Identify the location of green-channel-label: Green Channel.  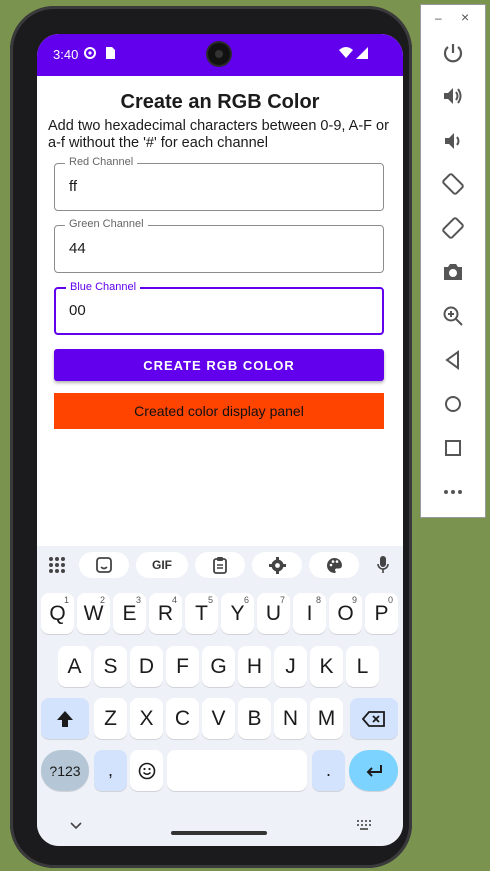
(106, 224).